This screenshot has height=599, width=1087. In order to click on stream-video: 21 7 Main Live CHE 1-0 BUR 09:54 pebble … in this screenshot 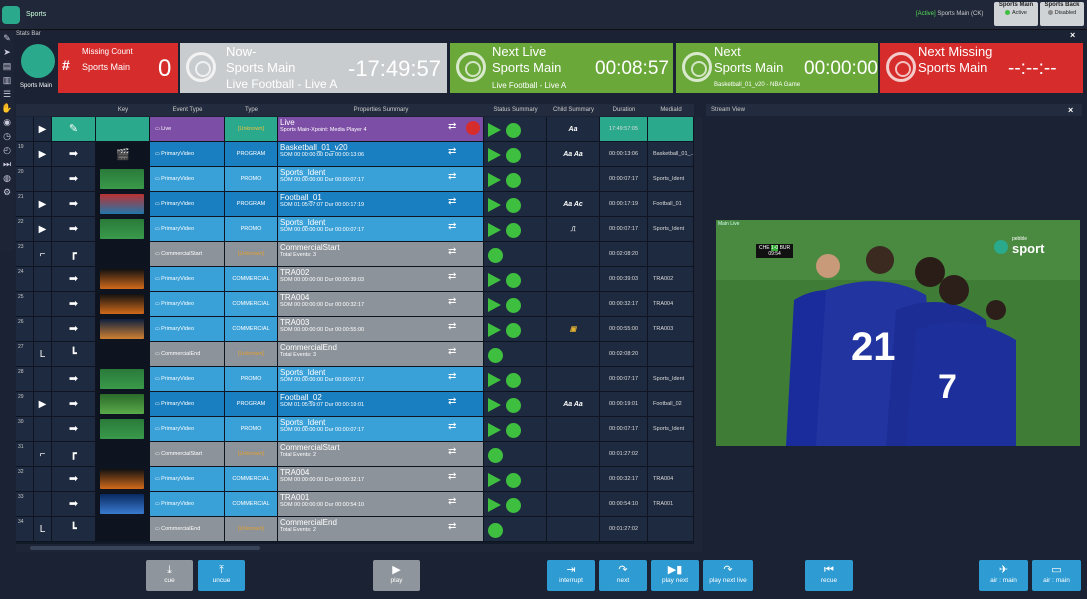, I will do `click(898, 333)`.